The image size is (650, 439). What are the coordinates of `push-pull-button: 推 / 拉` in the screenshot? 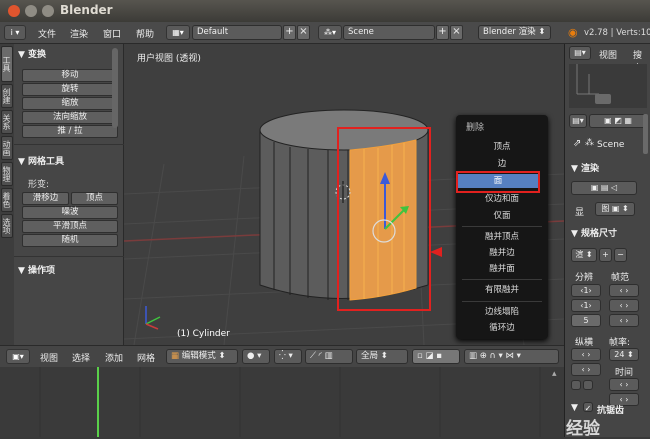 It's located at (70, 131).